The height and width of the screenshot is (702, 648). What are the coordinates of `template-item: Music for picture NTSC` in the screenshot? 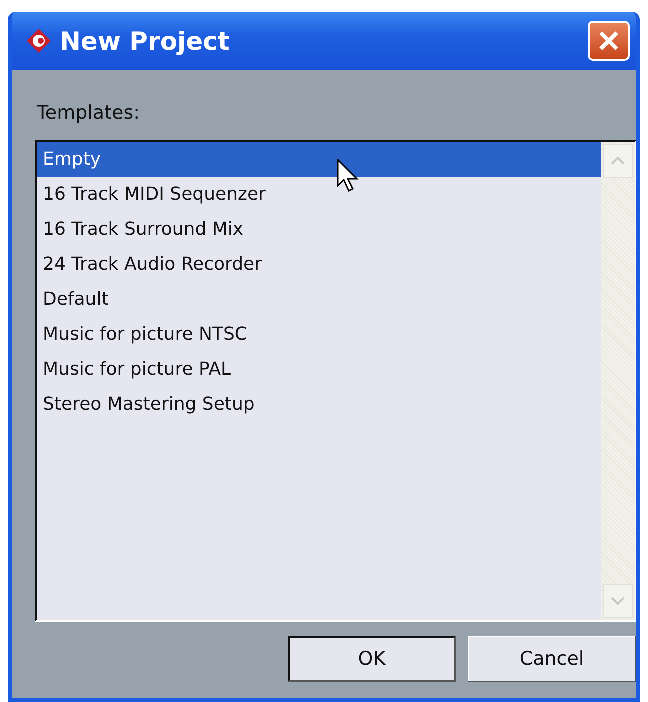 It's located at (319, 334).